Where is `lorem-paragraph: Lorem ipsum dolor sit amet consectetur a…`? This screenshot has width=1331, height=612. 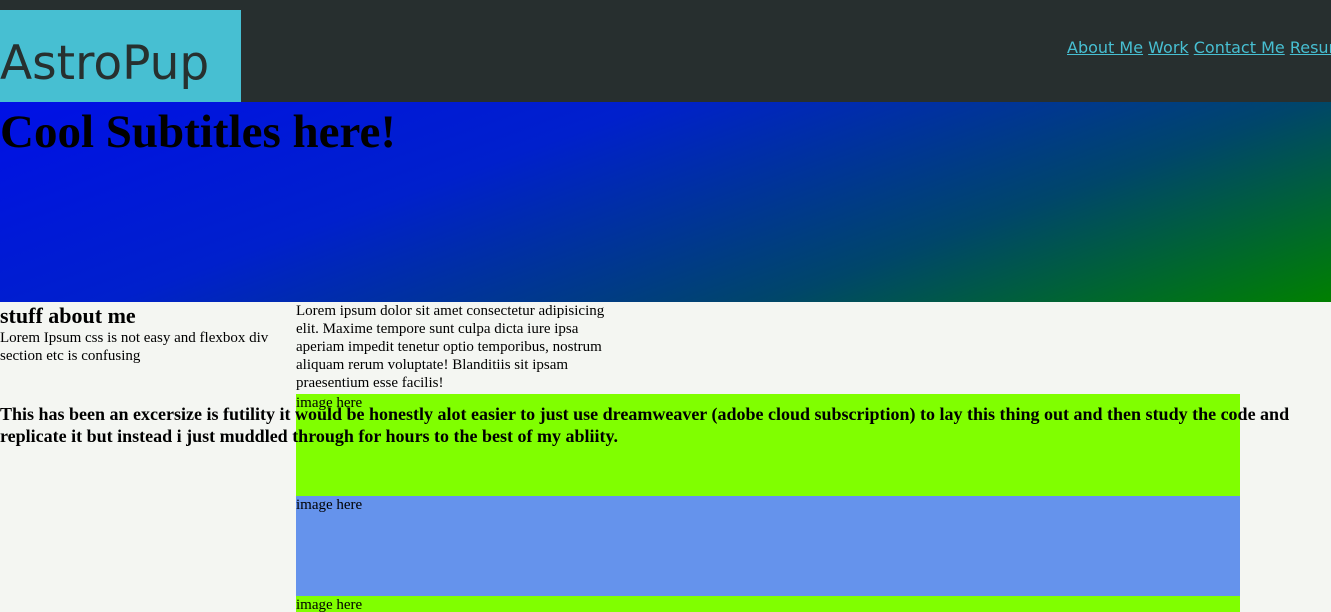 lorem-paragraph: Lorem ipsum dolor sit amet consectetur a… is located at coordinates (450, 347).